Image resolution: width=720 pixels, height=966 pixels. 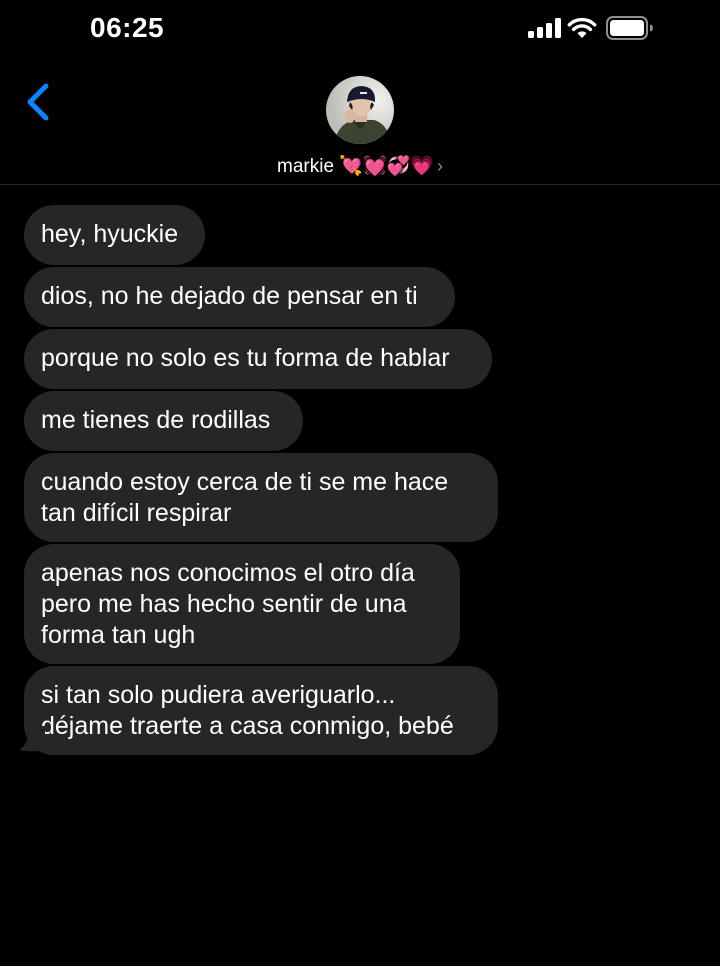 I want to click on avatar-photo, so click(x=360, y=110).